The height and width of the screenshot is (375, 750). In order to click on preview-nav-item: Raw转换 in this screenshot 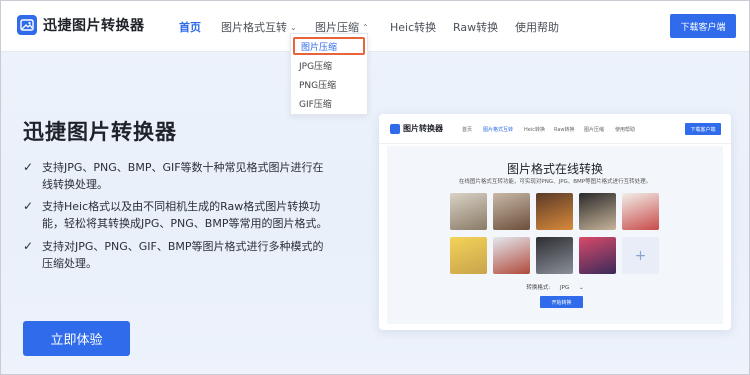, I will do `click(564, 130)`.